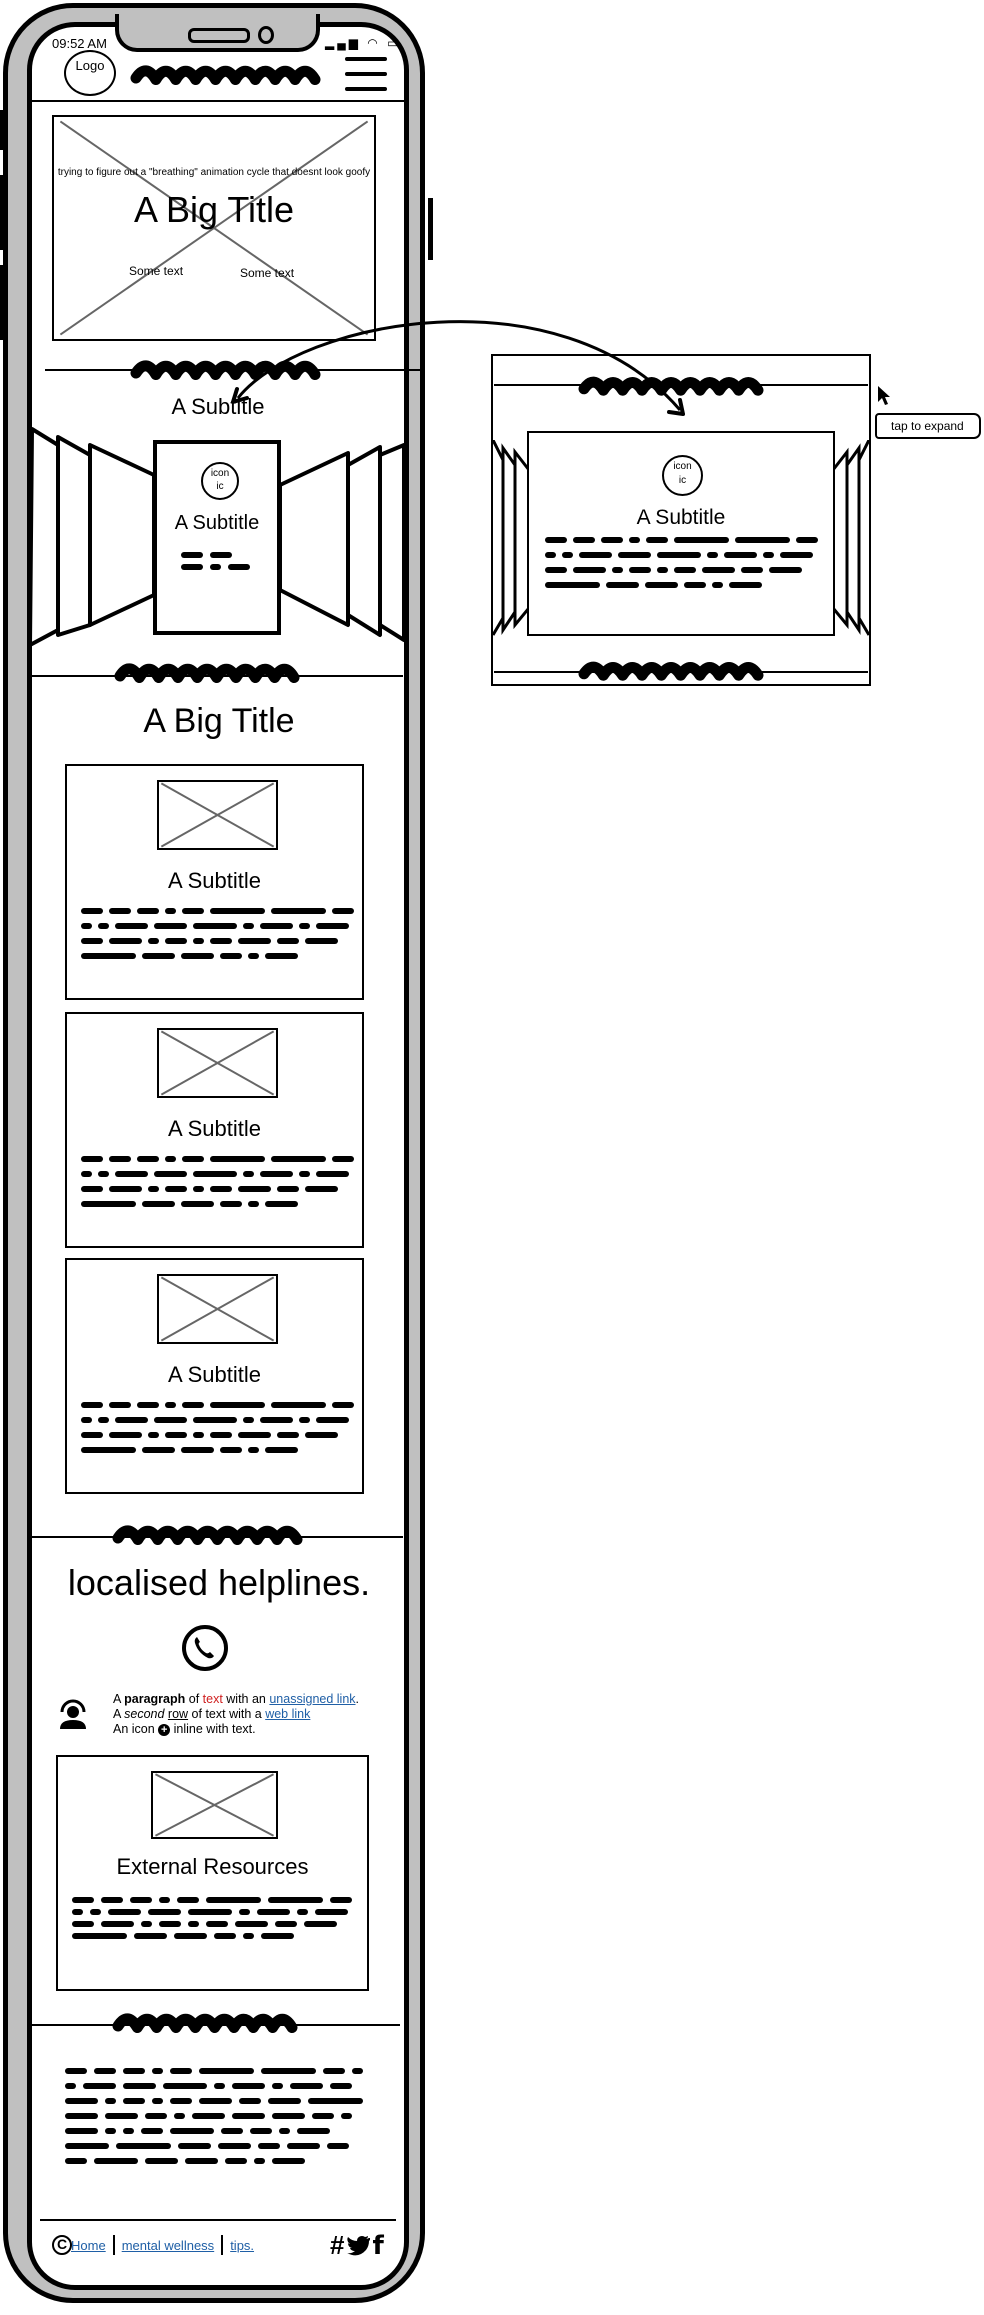 This screenshot has width=984, height=2315. What do you see at coordinates (205, 1648) in the screenshot?
I see `phone-icon` at bounding box center [205, 1648].